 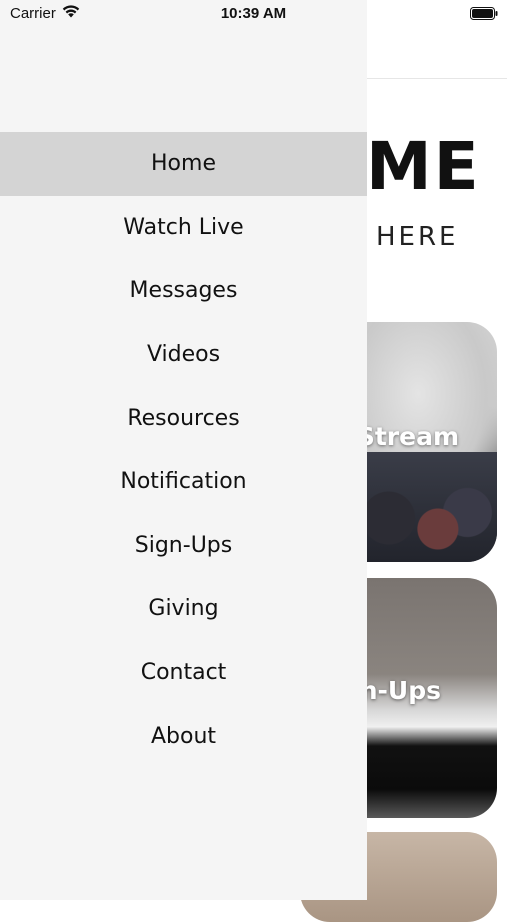 I want to click on menu-item-label: About, so click(x=183, y=736).